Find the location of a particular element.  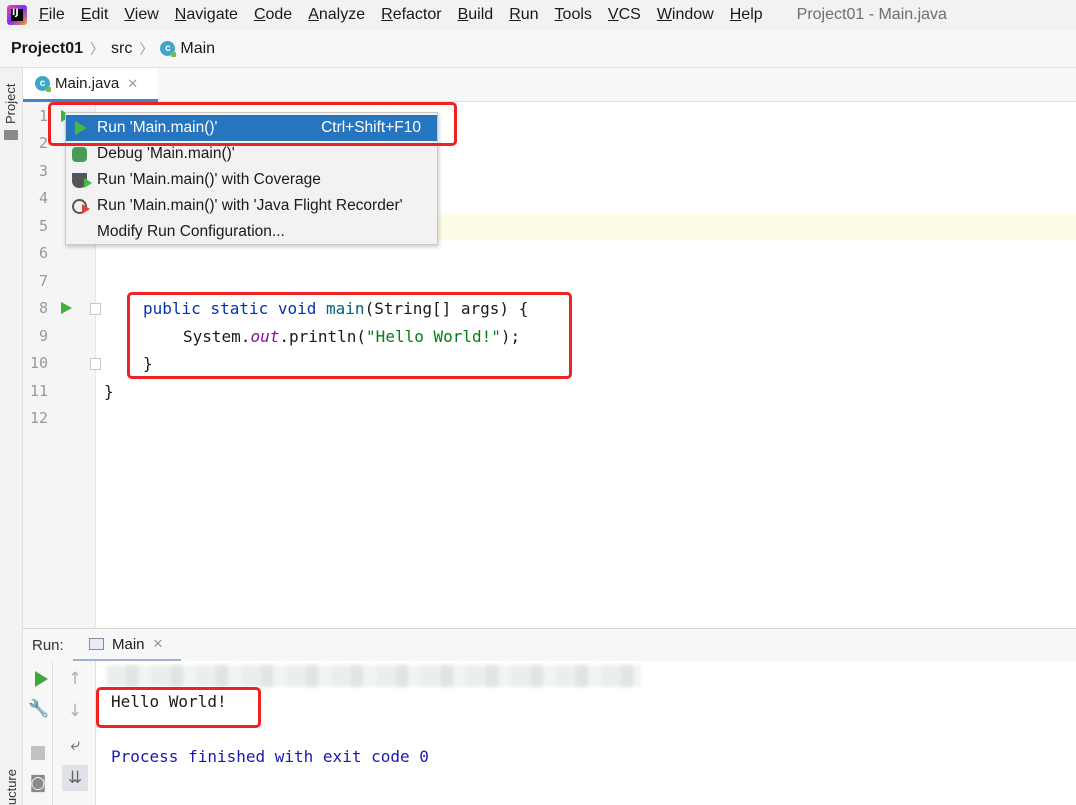

editor-tabs: c Main.java ✕ is located at coordinates (549, 85).